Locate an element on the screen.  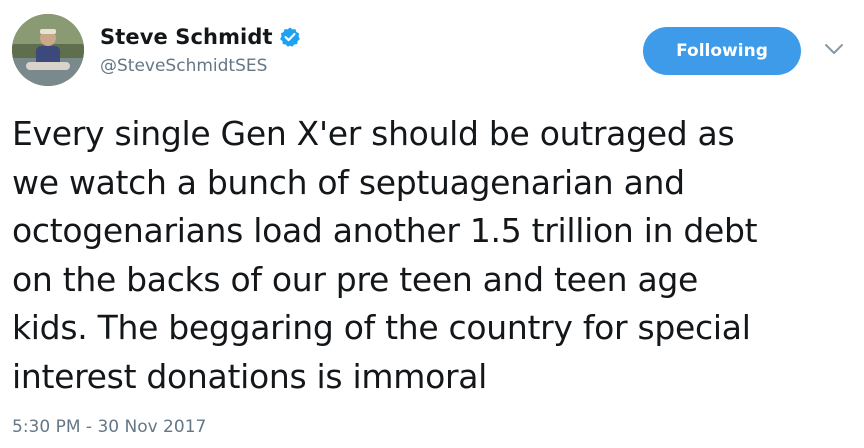
author-handle: @SteveSchmidtSES is located at coordinates (183, 66).